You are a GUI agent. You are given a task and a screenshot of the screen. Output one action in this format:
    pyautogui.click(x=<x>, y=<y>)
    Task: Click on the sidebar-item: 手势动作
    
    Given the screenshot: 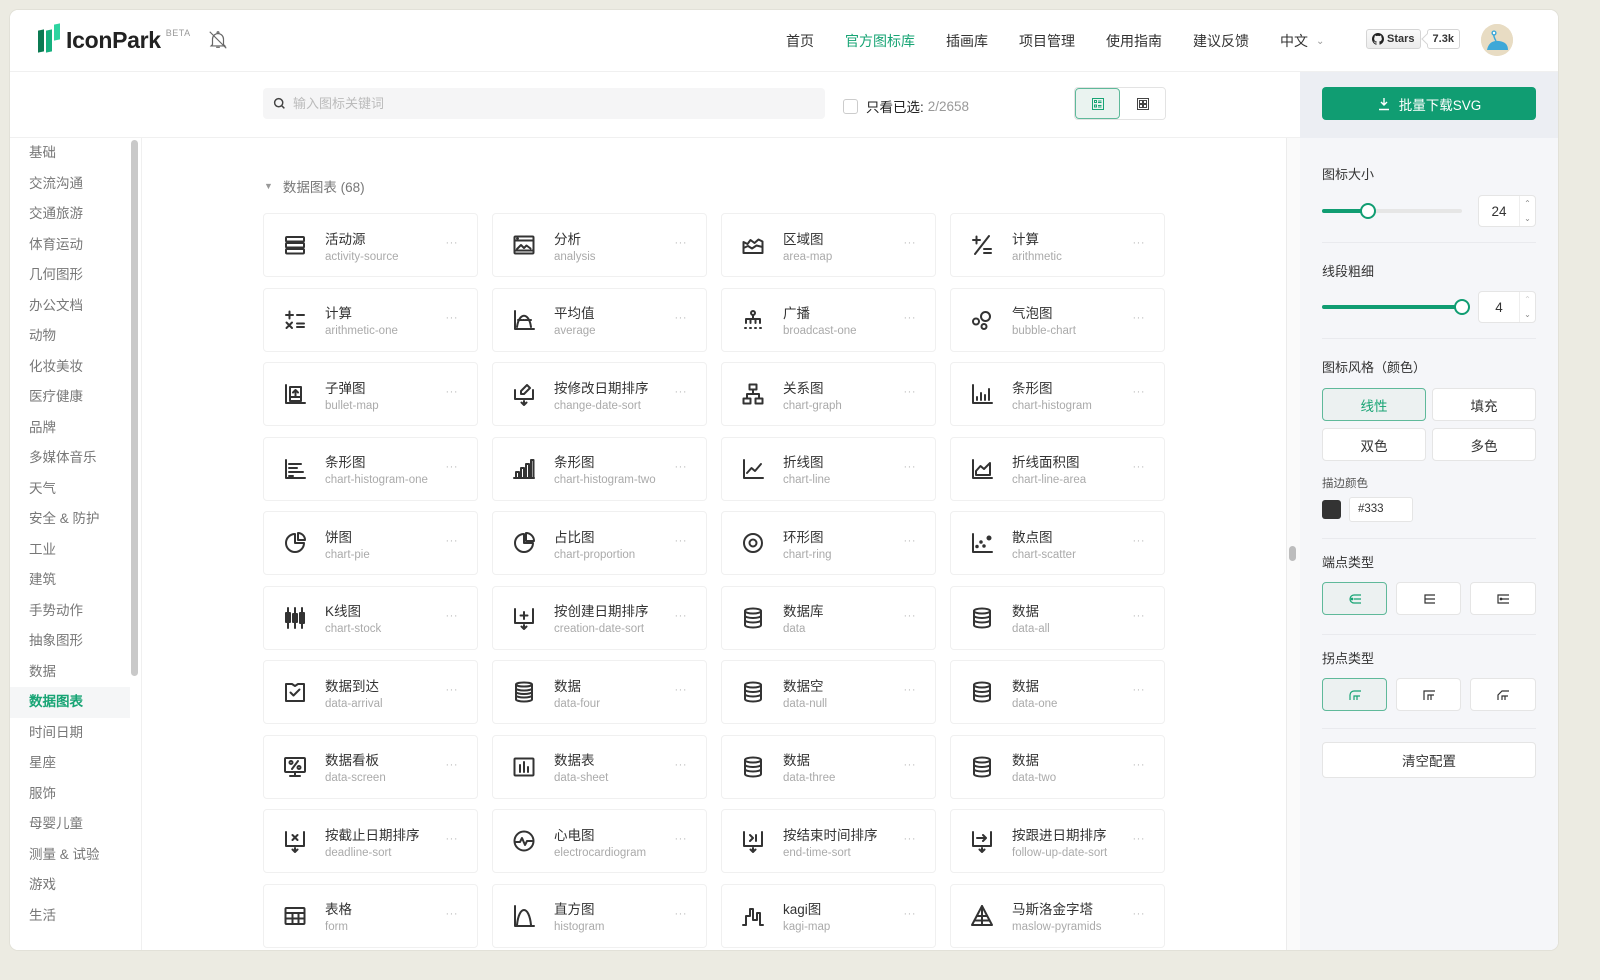 What is the action you would take?
    pyautogui.click(x=70, y=611)
    